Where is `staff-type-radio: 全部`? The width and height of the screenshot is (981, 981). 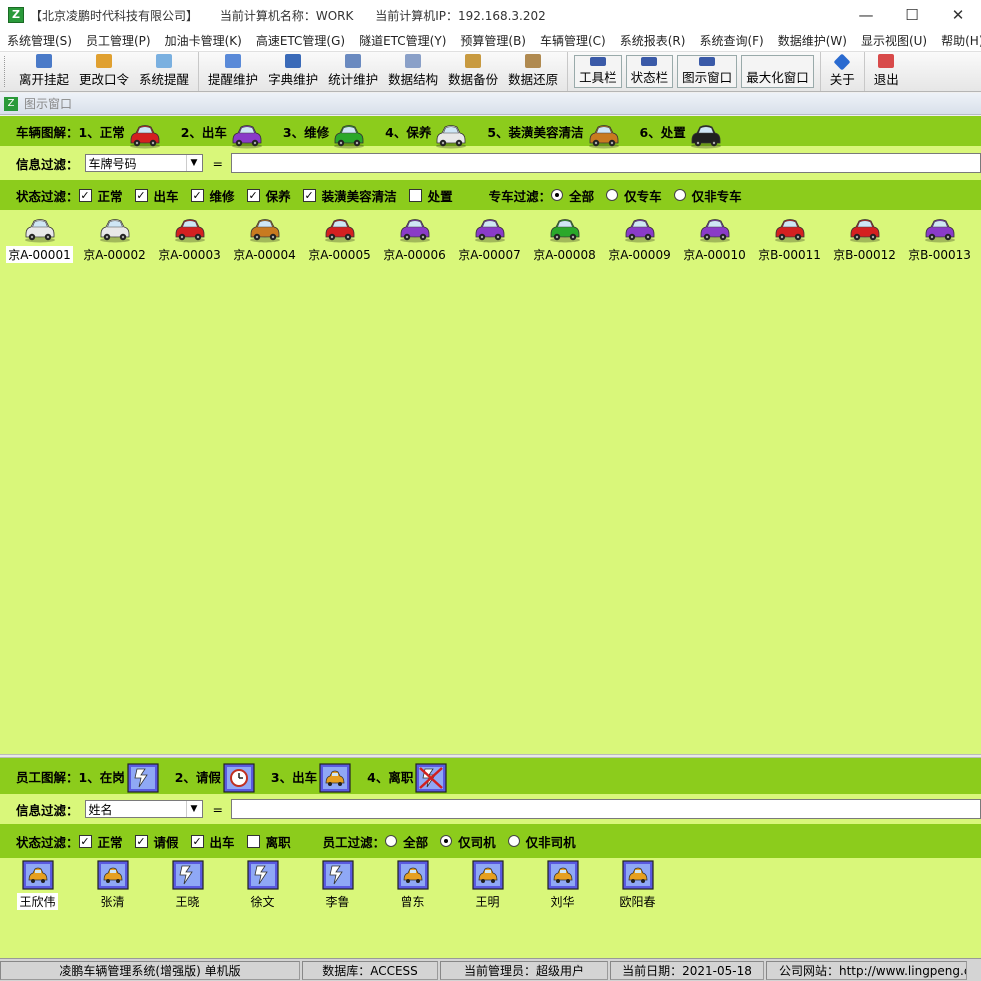 staff-type-radio: 全部 is located at coordinates (406, 841).